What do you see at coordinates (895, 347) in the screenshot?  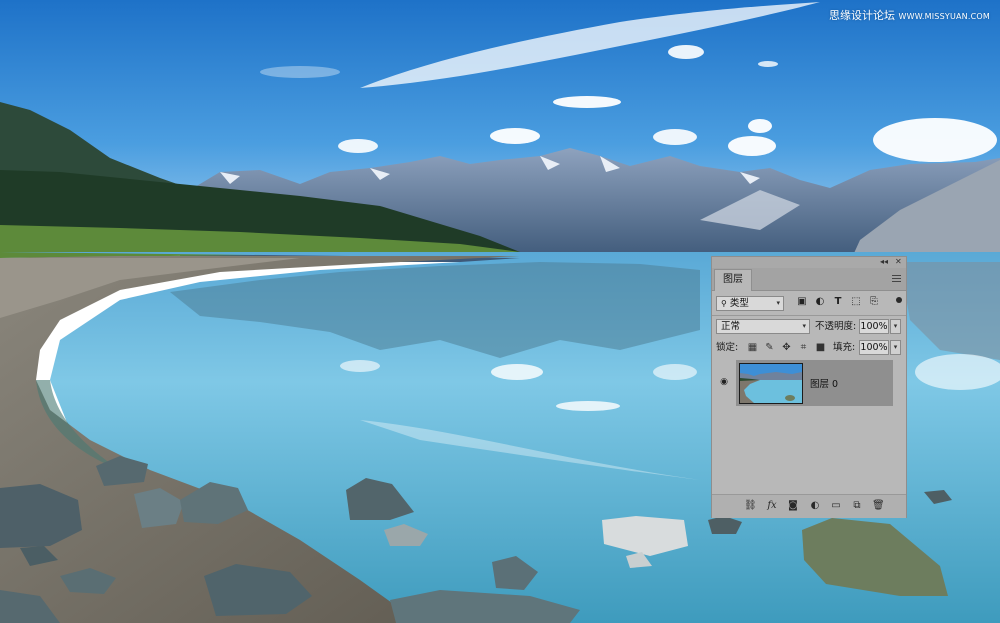 I see `fill-slider-button: ▾` at bounding box center [895, 347].